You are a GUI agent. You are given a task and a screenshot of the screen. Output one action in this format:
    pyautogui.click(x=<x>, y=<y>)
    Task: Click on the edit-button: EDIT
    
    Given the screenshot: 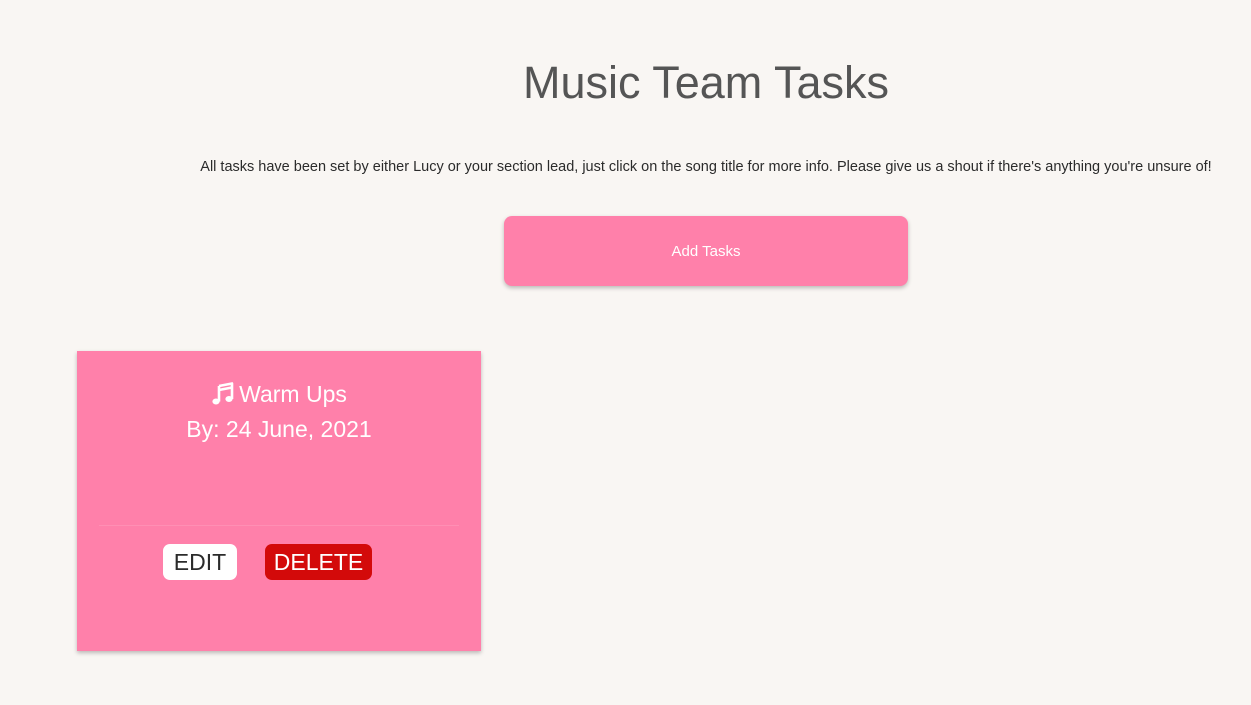 What is the action you would take?
    pyautogui.click(x=200, y=562)
    